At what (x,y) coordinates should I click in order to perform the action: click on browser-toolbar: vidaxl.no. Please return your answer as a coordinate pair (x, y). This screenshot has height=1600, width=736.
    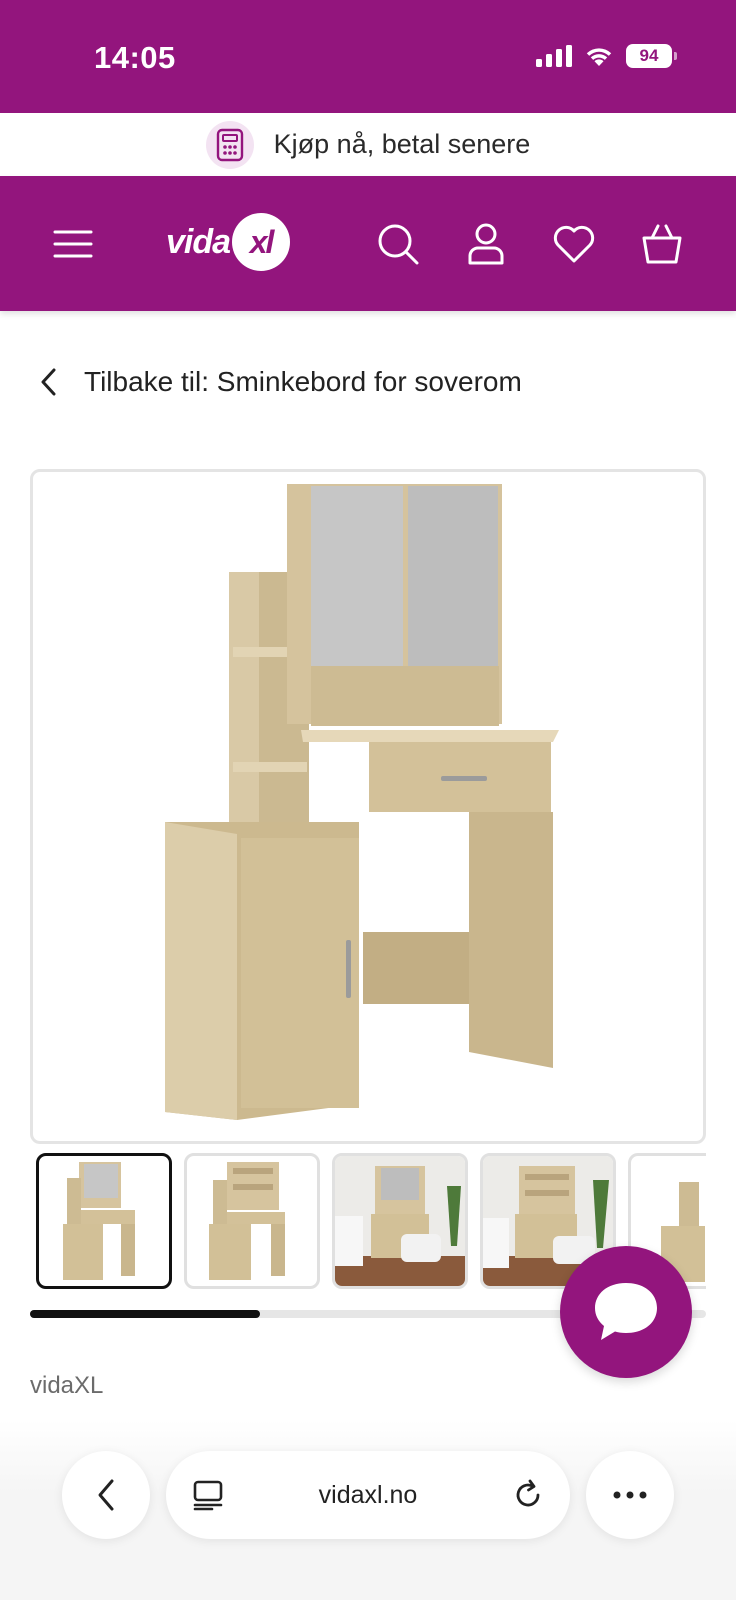
    Looking at the image, I should click on (368, 1510).